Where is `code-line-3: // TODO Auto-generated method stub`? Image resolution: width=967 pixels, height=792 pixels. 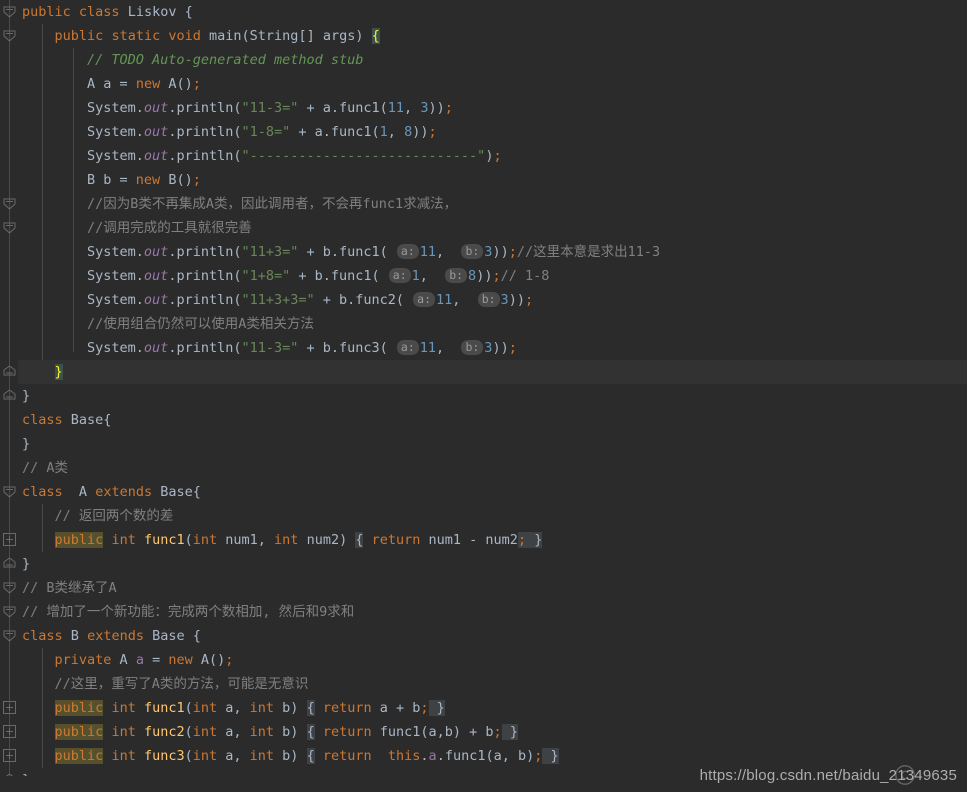
code-line-3: // TODO Auto-generated method stub is located at coordinates (492, 60).